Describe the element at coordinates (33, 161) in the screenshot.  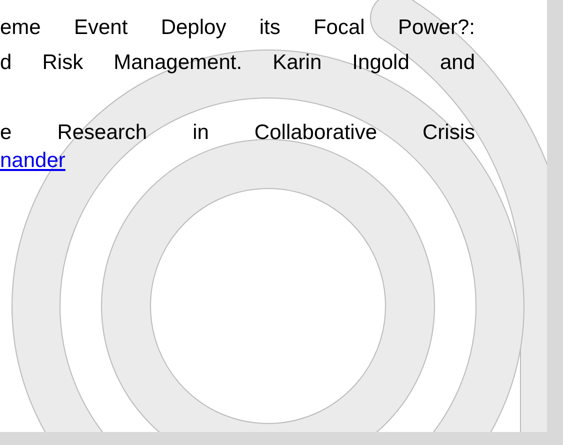
I see `reference-link: nander` at that location.